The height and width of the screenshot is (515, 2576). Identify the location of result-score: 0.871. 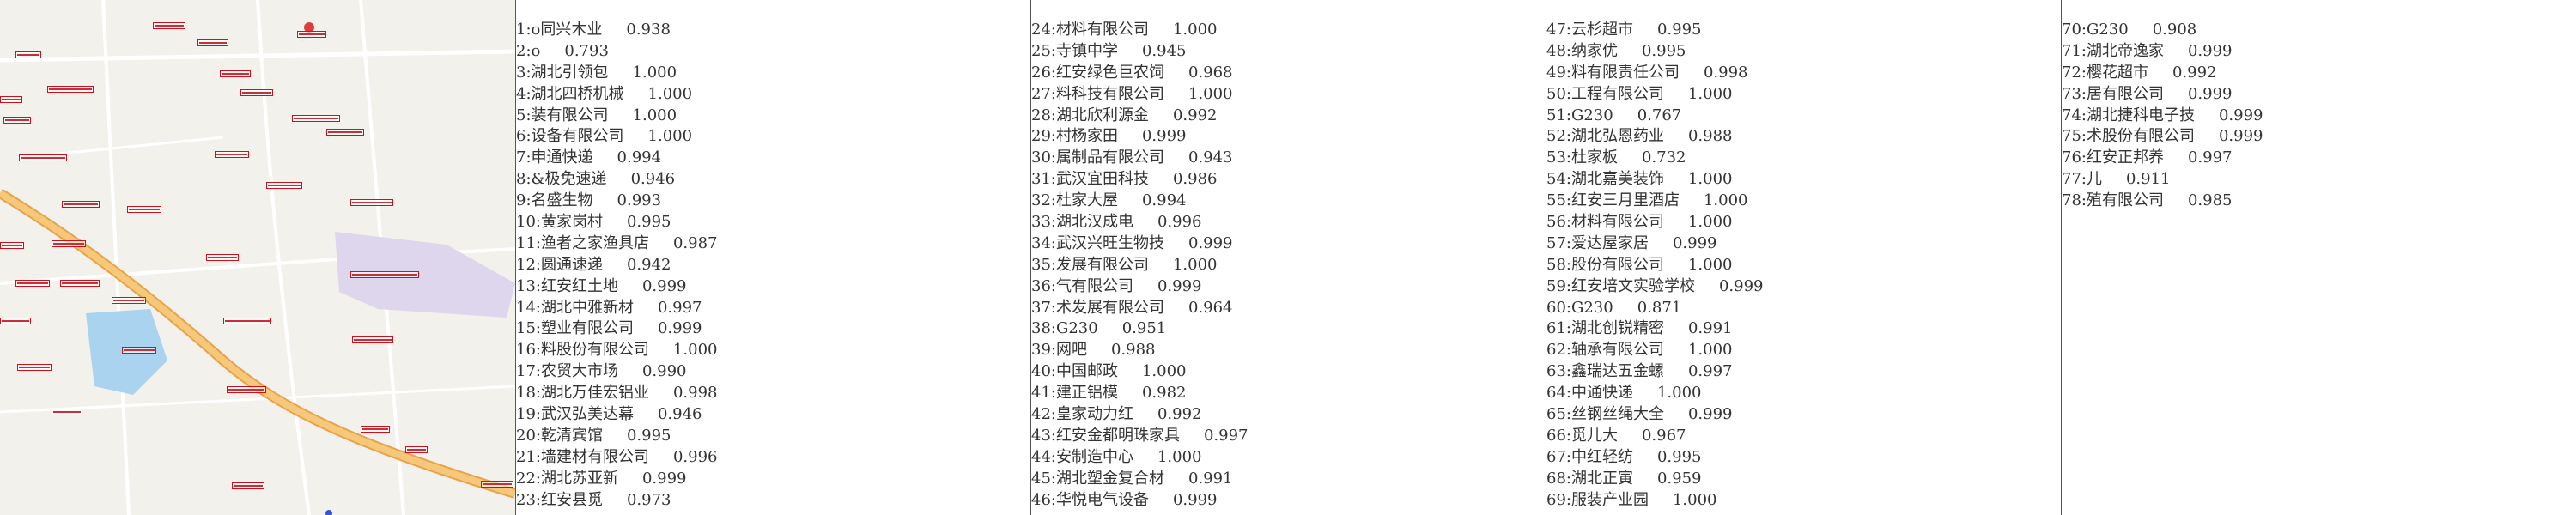
(1660, 307).